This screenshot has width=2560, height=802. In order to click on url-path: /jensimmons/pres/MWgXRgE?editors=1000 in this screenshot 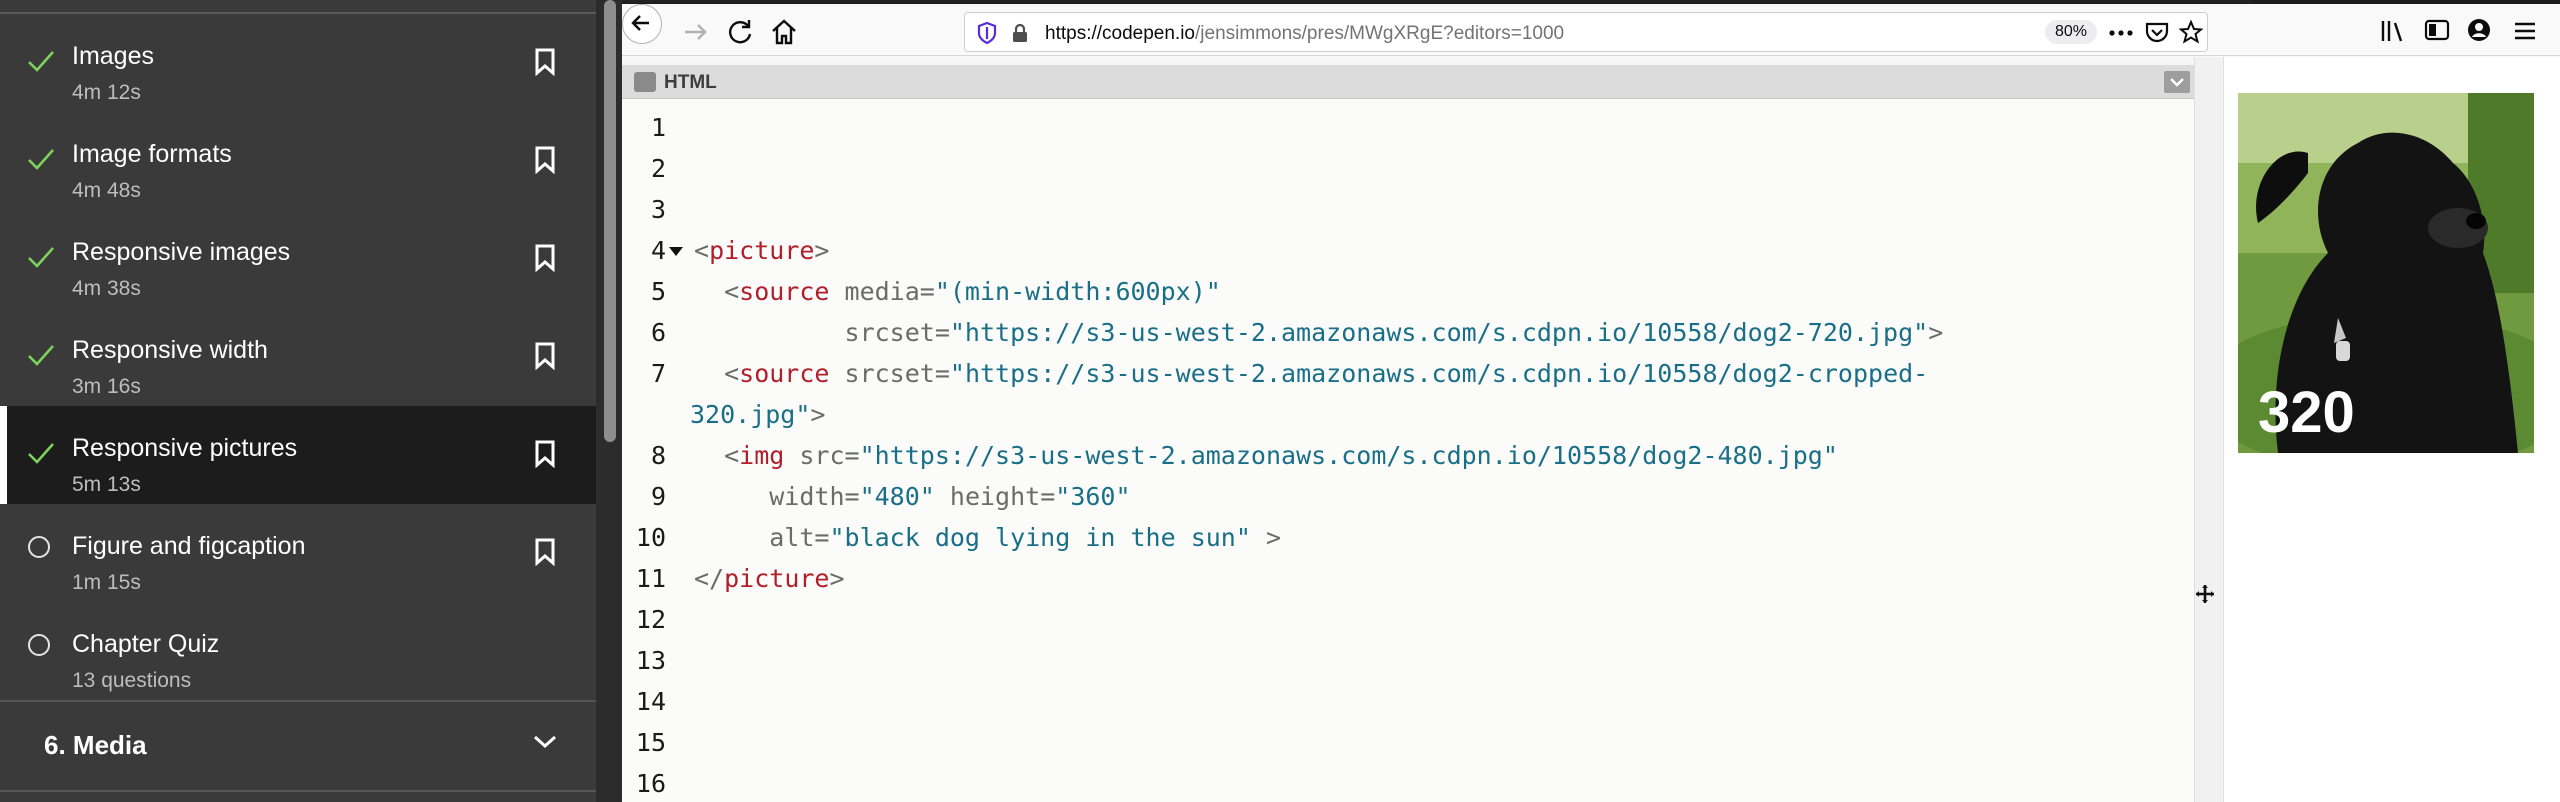, I will do `click(1380, 33)`.